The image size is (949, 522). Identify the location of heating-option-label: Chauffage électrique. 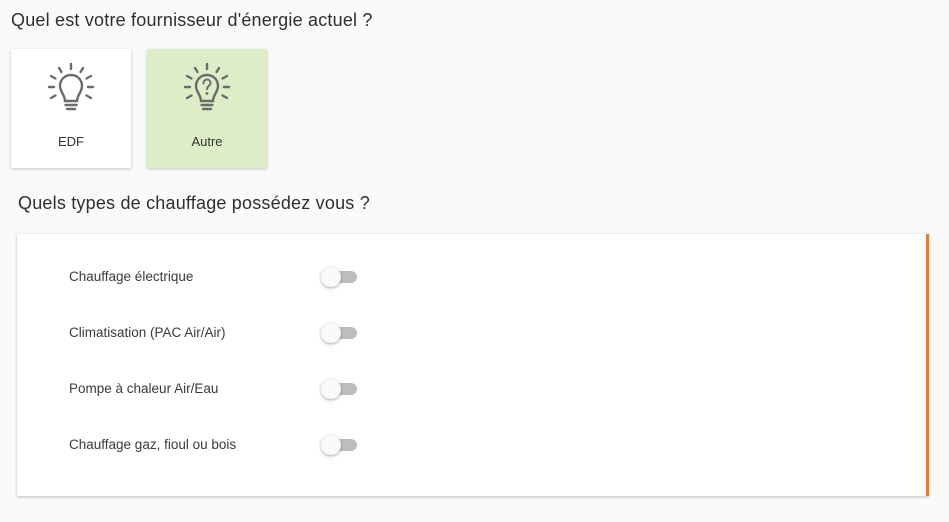
(131, 276).